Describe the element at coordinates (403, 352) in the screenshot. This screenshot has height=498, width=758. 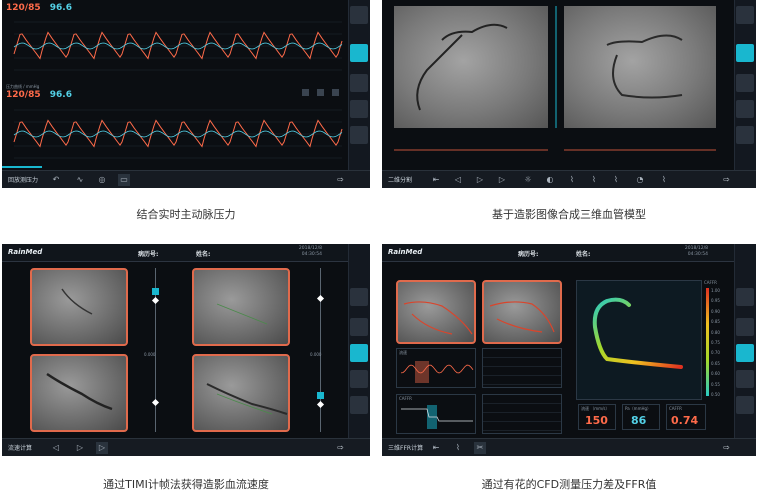
I see `flow-chart-label: 流速` at that location.